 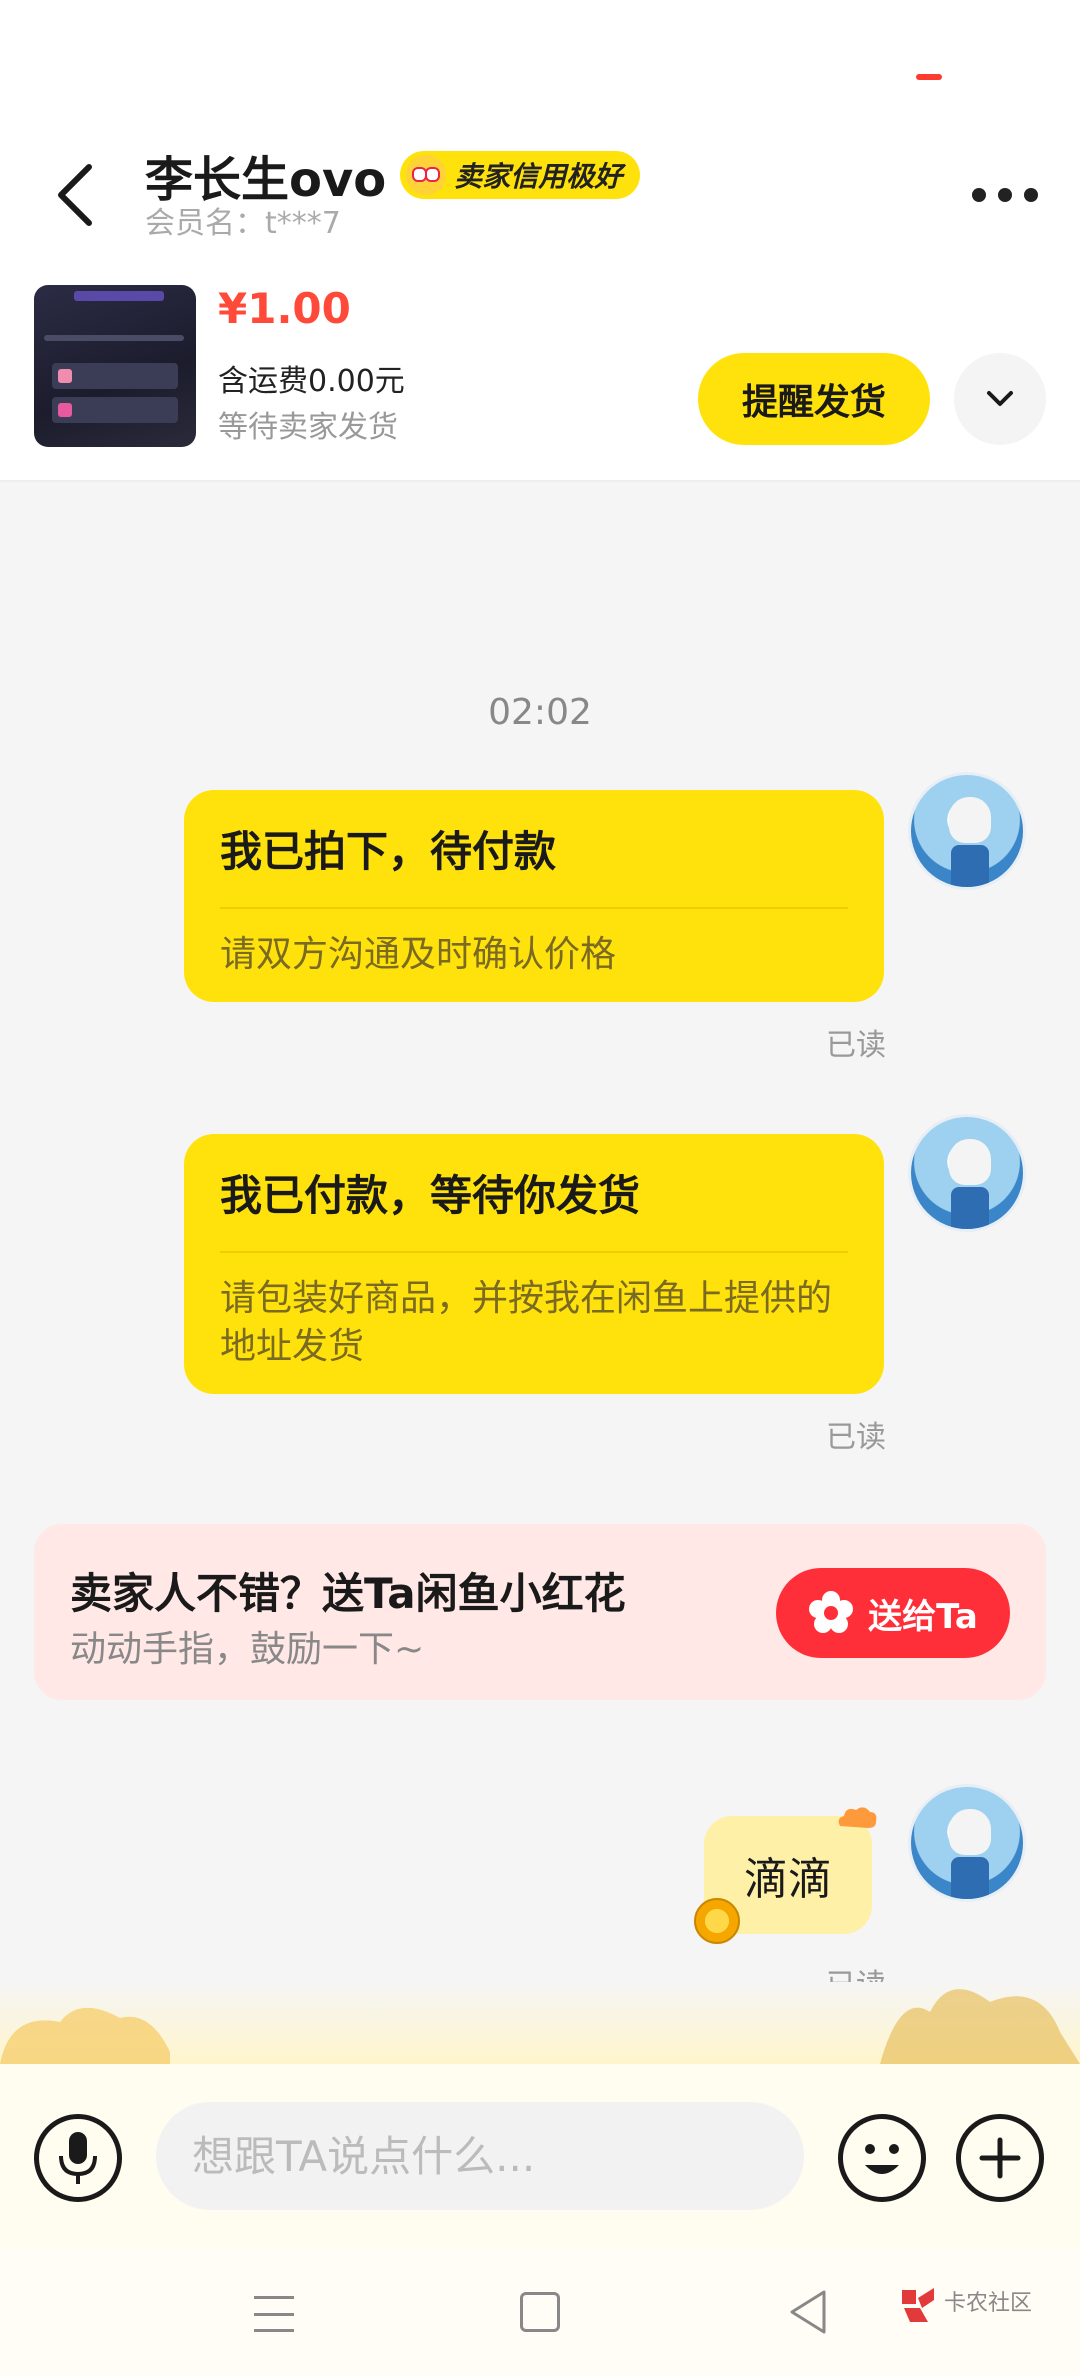 I want to click on card-subtitle: 请双方沟通及时确认价格, so click(x=418, y=954).